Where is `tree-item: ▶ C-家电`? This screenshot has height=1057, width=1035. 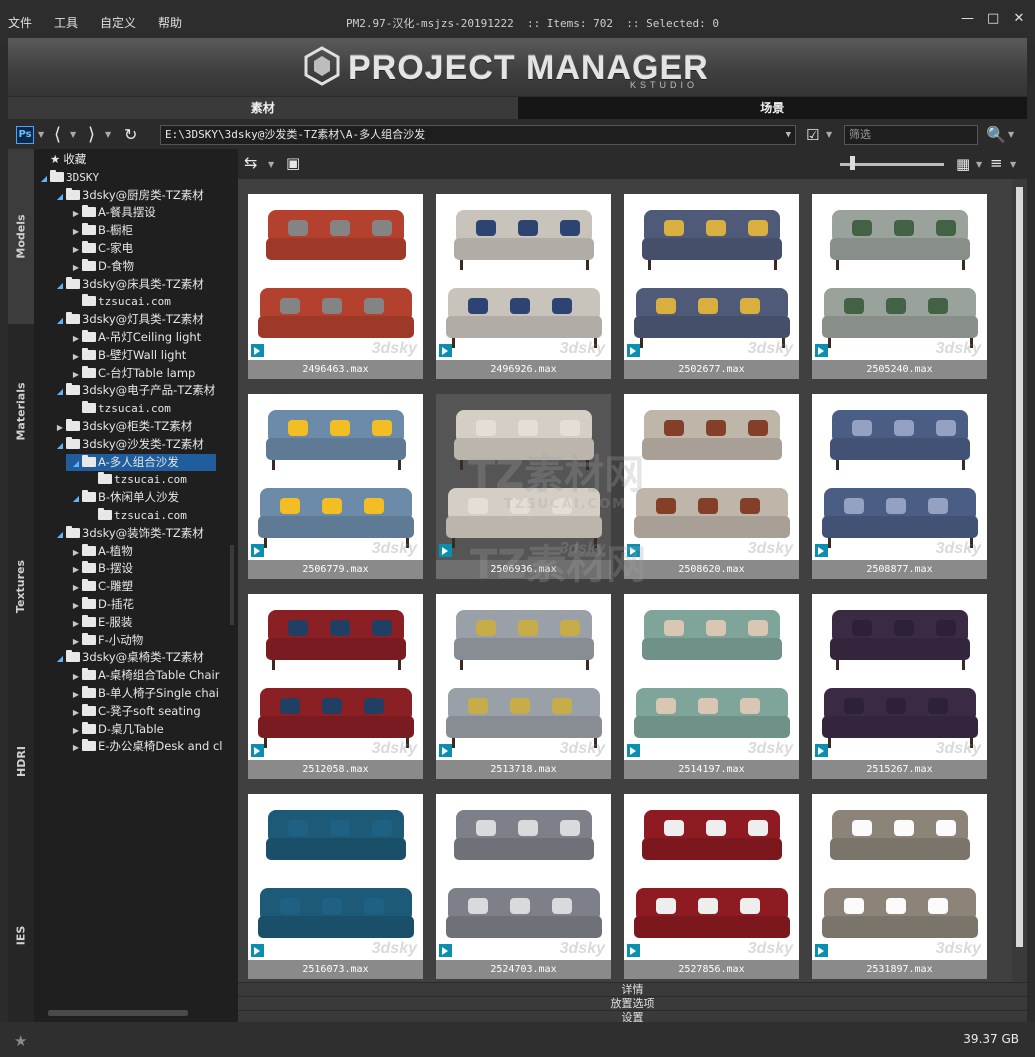 tree-item: ▶ C-家电 is located at coordinates (154, 248).